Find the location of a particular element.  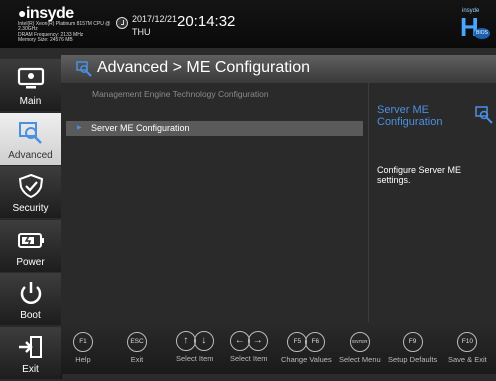

time-display: 20:14:32 is located at coordinates (206, 21).